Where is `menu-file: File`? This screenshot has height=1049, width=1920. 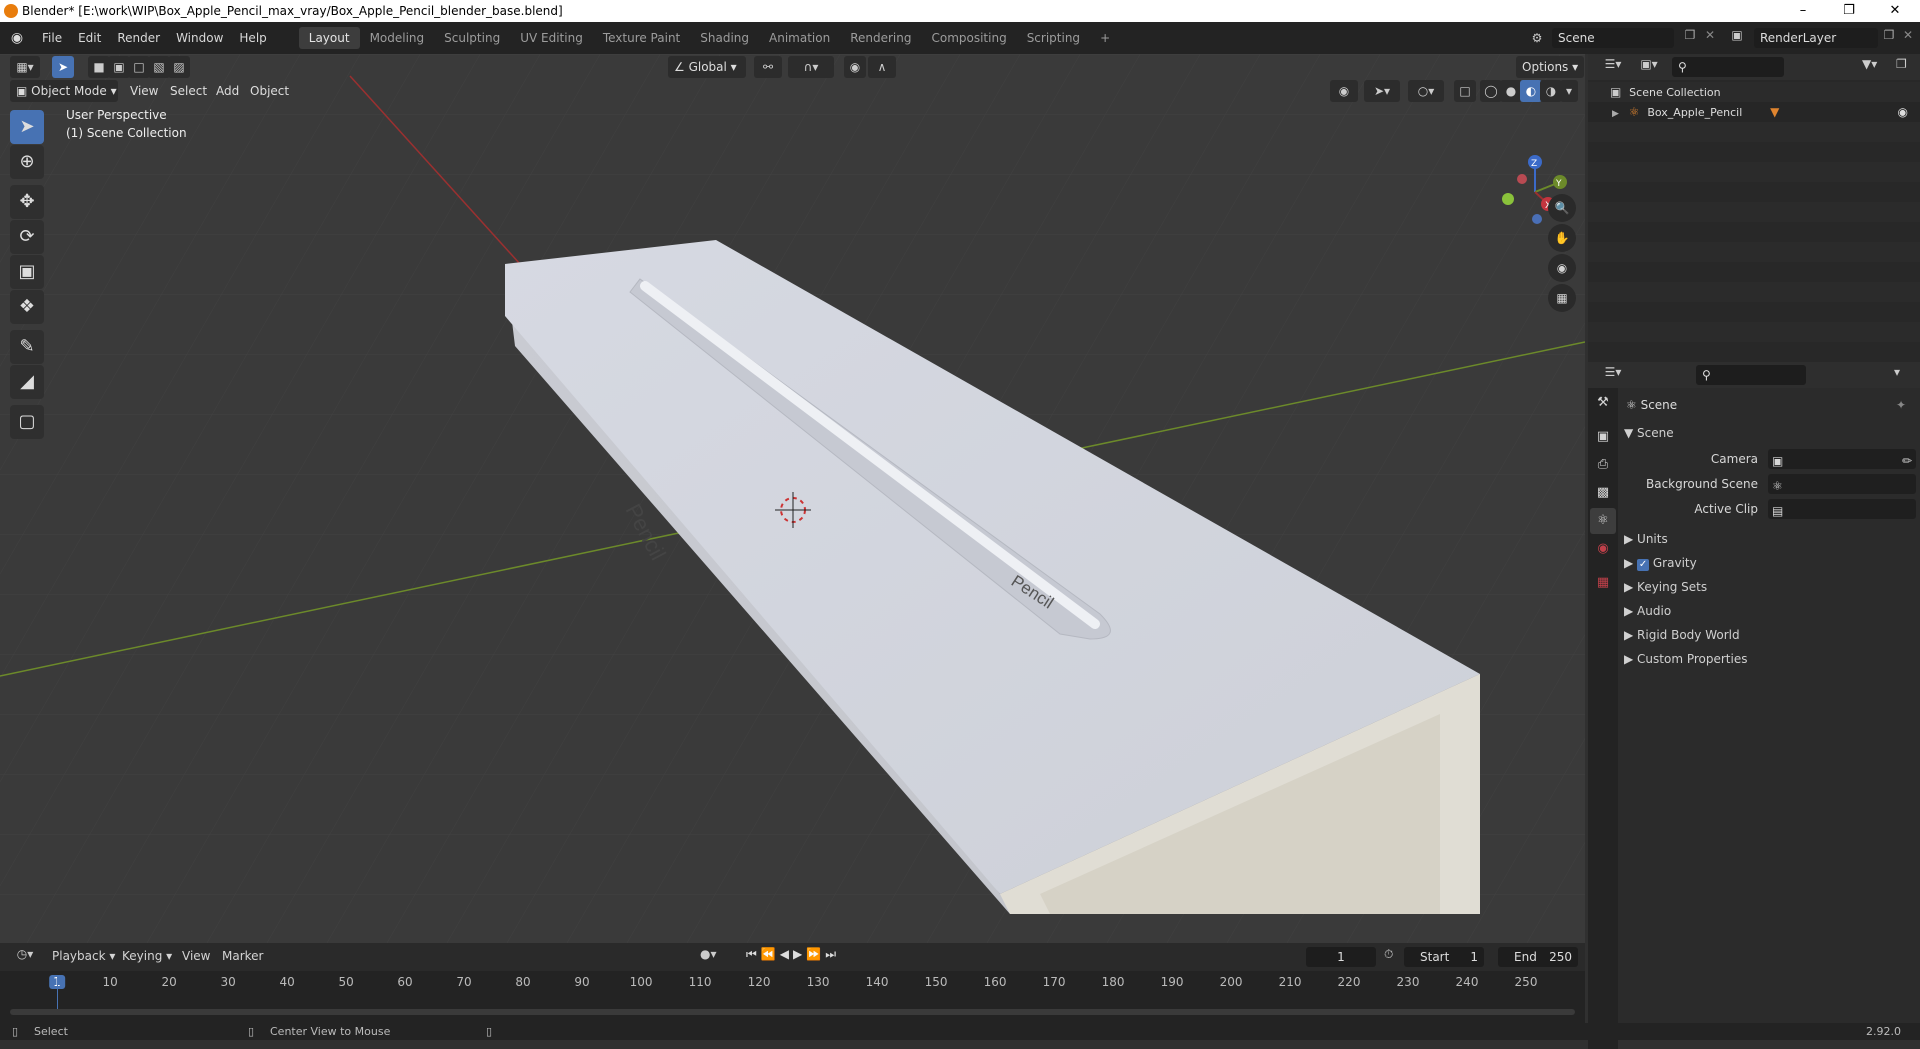 menu-file: File is located at coordinates (52, 38).